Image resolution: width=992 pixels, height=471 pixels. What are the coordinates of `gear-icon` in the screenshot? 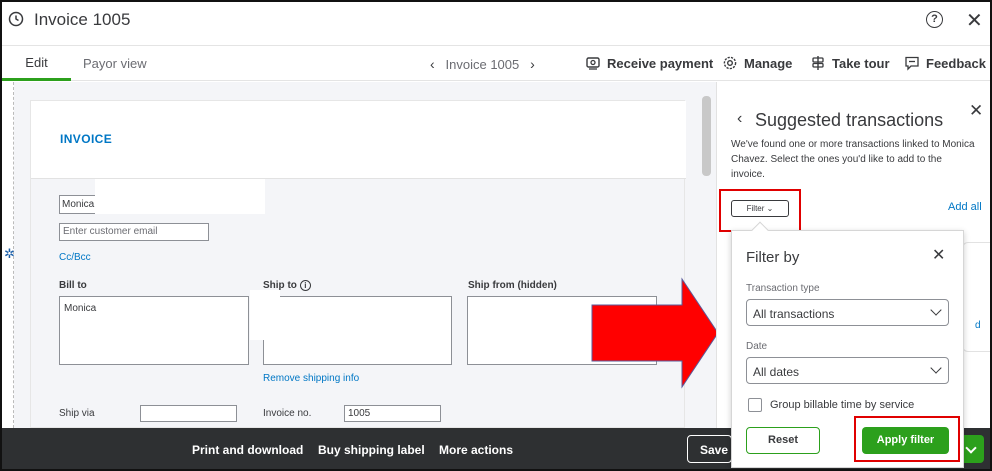 It's located at (730, 63).